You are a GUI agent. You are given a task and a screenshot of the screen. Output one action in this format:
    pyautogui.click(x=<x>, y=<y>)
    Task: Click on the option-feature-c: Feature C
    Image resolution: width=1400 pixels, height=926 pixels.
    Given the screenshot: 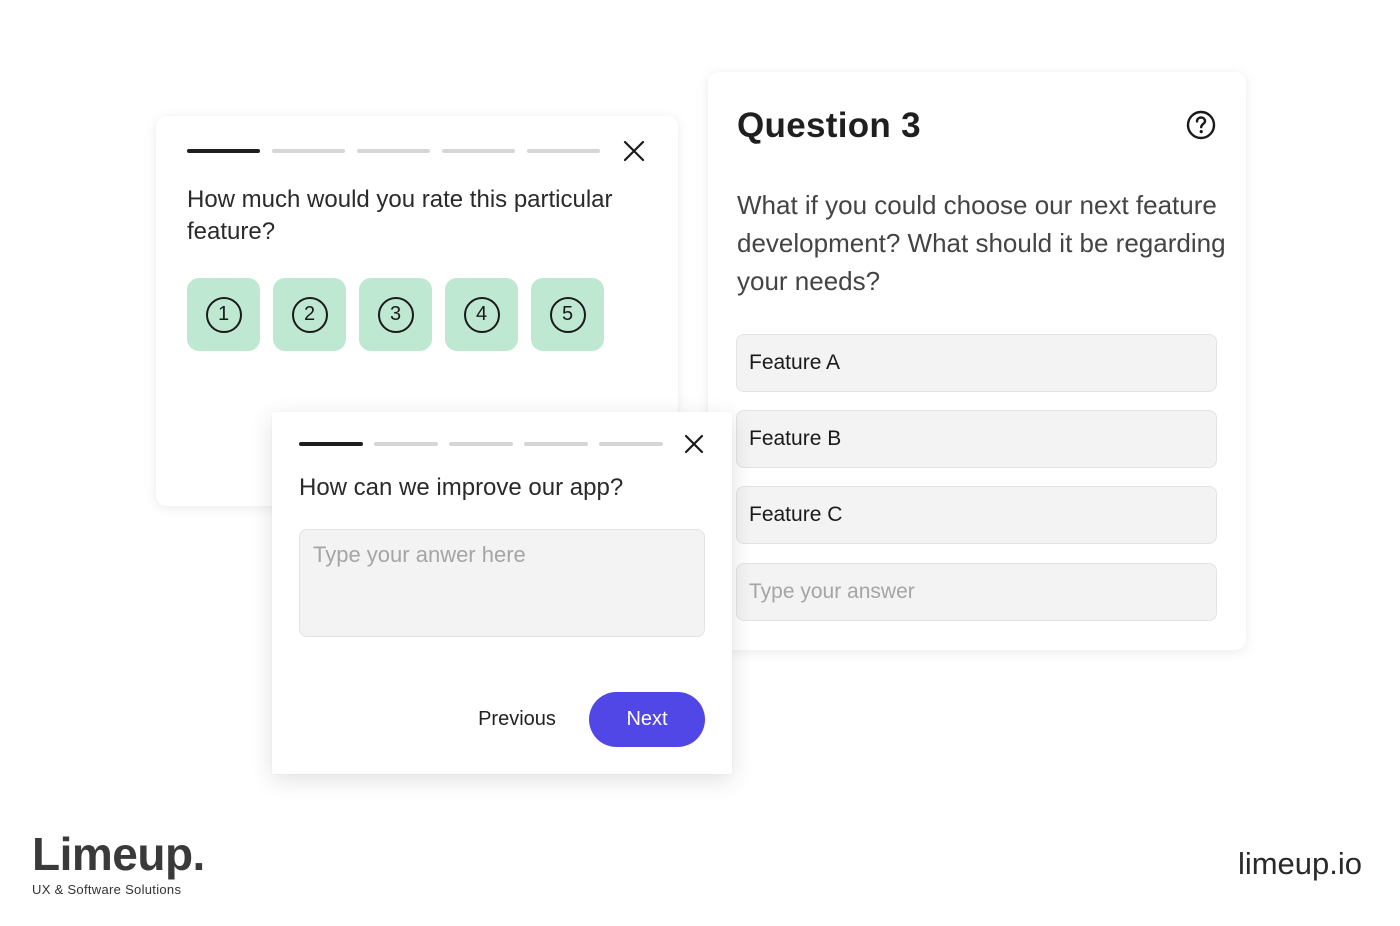 What is the action you would take?
    pyautogui.click(x=976, y=515)
    